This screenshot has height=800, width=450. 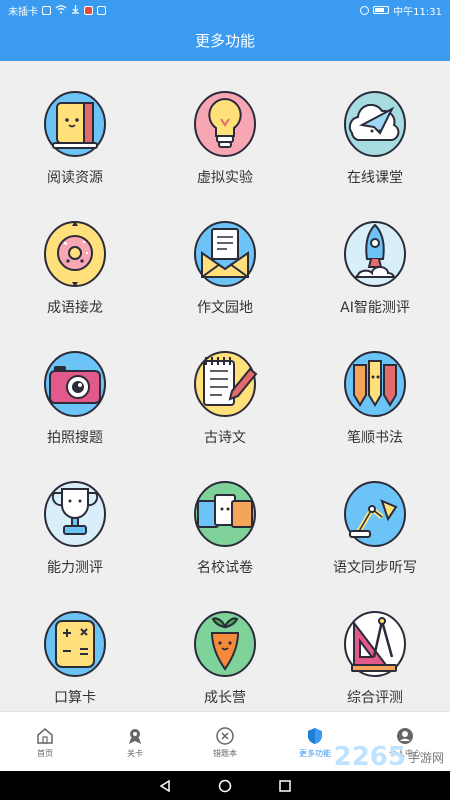 I want to click on feature-label: 古诗文, so click(x=225, y=438).